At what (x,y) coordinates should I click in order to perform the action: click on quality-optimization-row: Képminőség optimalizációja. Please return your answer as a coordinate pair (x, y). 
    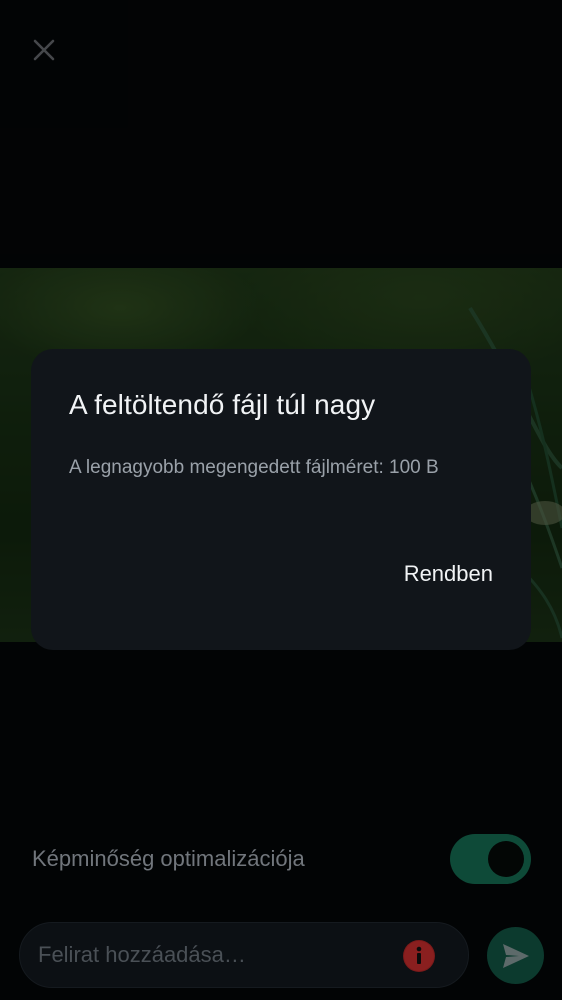
    Looking at the image, I should click on (281, 860).